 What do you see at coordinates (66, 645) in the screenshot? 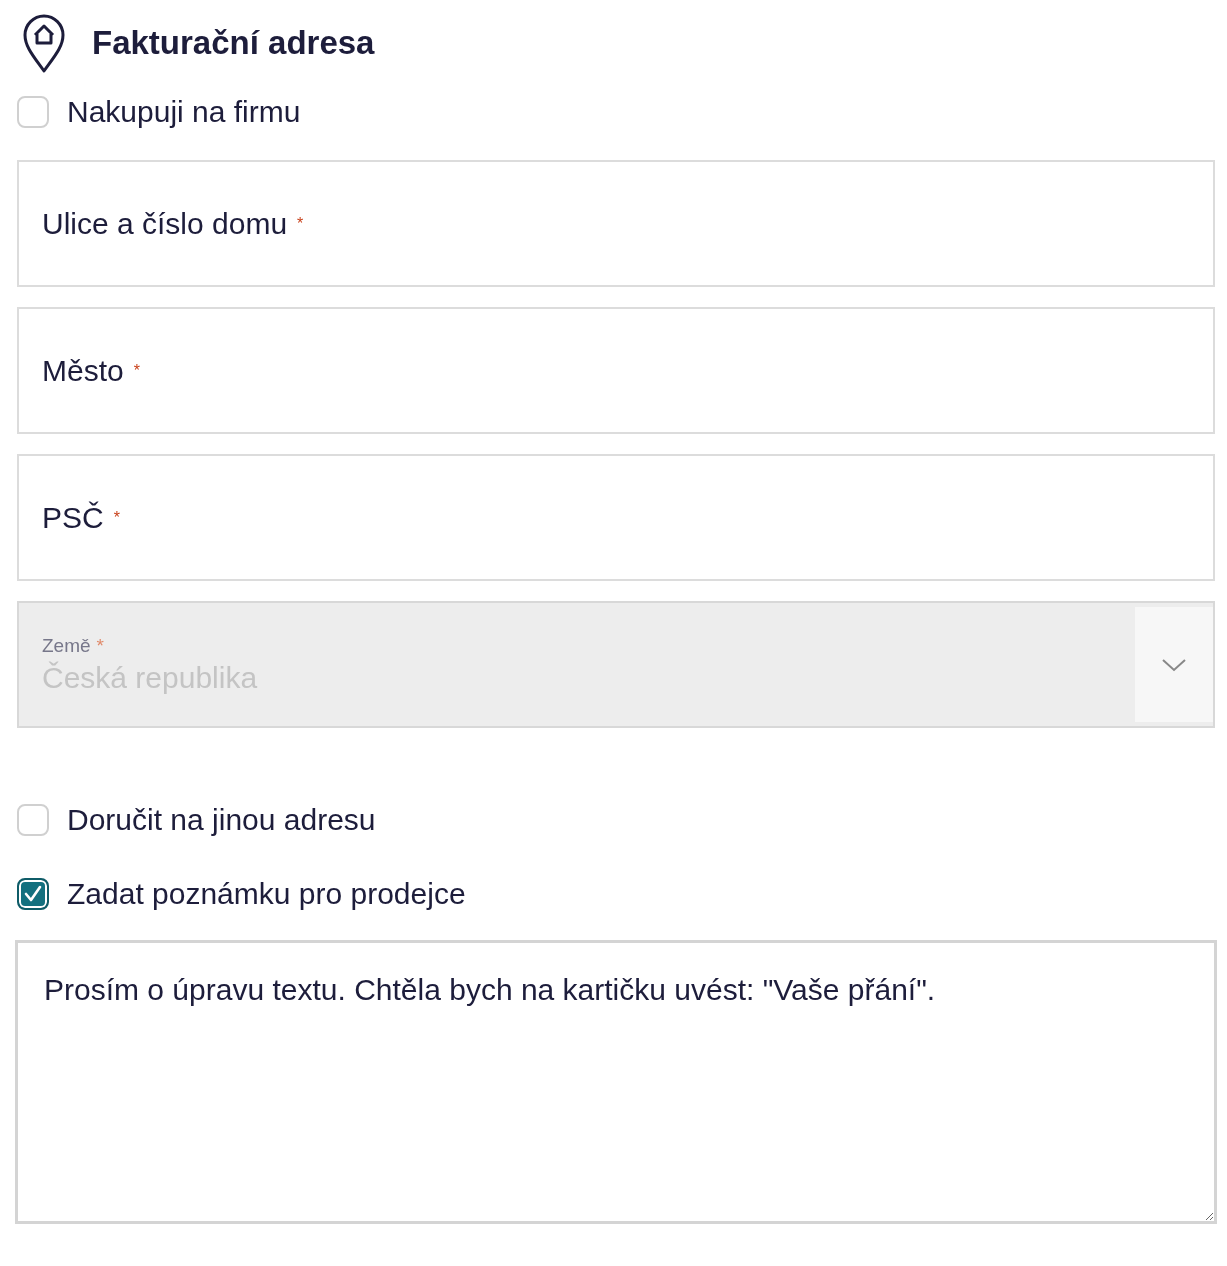
I see `field-label: Země` at bounding box center [66, 645].